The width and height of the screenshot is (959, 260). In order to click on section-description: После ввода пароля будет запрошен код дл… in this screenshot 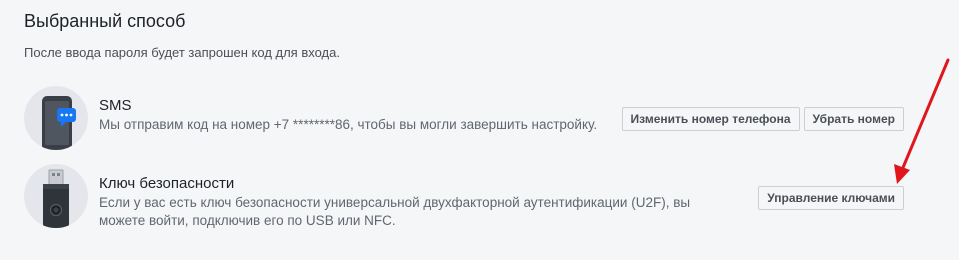, I will do `click(182, 52)`.